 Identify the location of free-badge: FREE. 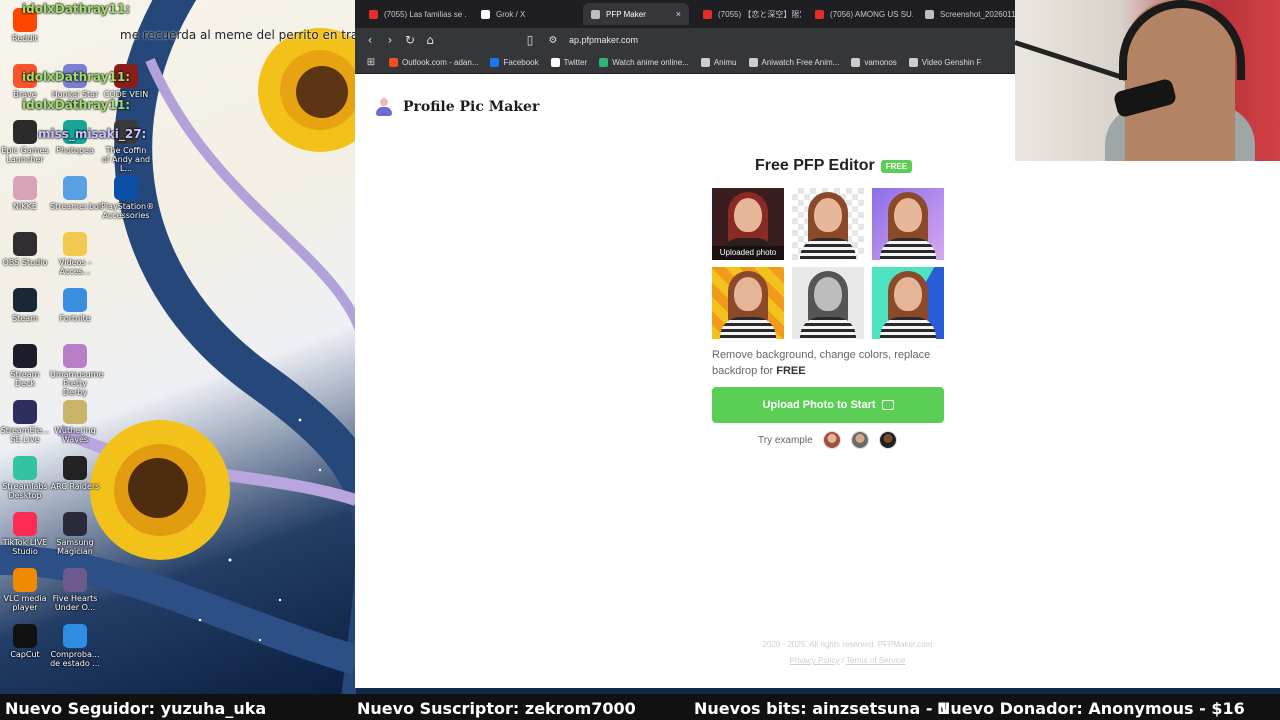
(896, 166).